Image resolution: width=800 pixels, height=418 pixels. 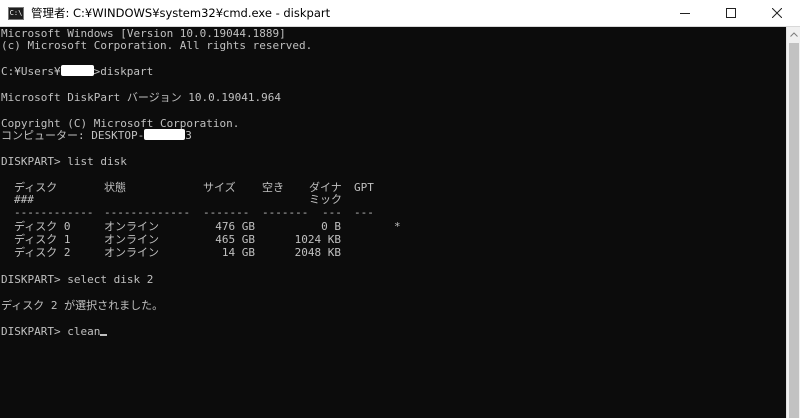 I want to click on row2-status: オンライン, so click(x=131, y=252).